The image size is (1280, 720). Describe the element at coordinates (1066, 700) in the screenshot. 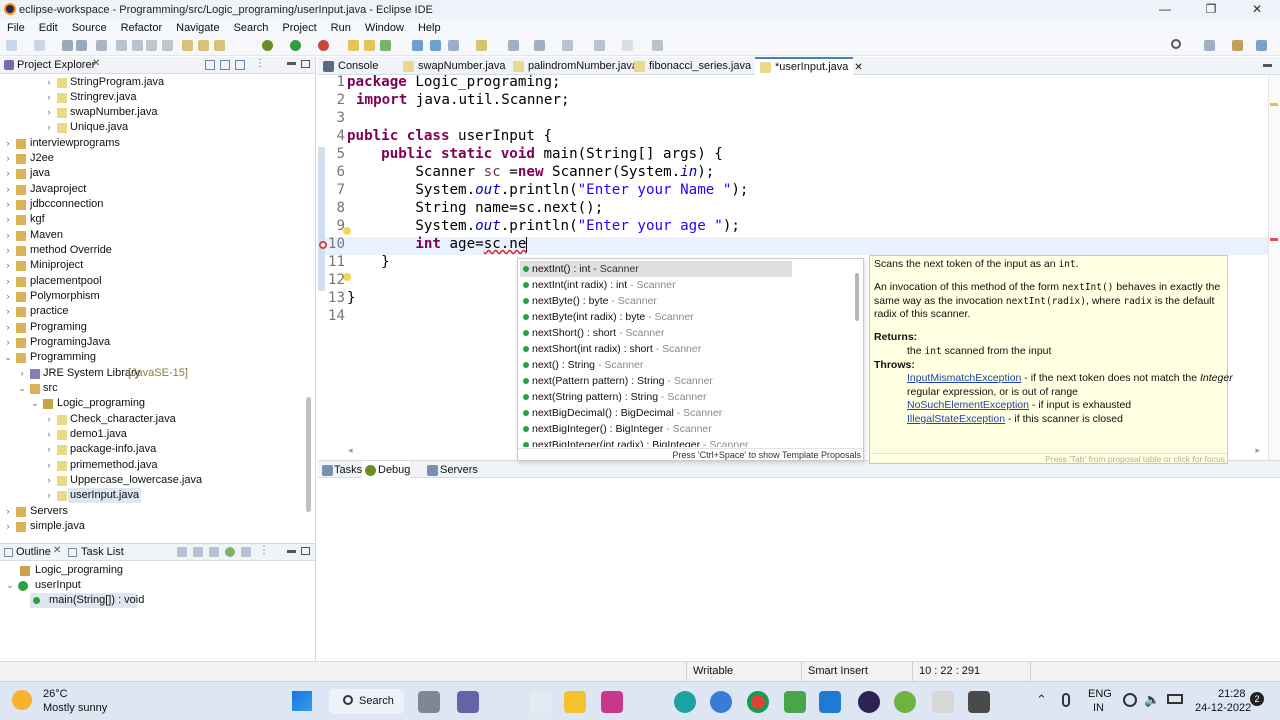

I see `microphone-icon` at that location.